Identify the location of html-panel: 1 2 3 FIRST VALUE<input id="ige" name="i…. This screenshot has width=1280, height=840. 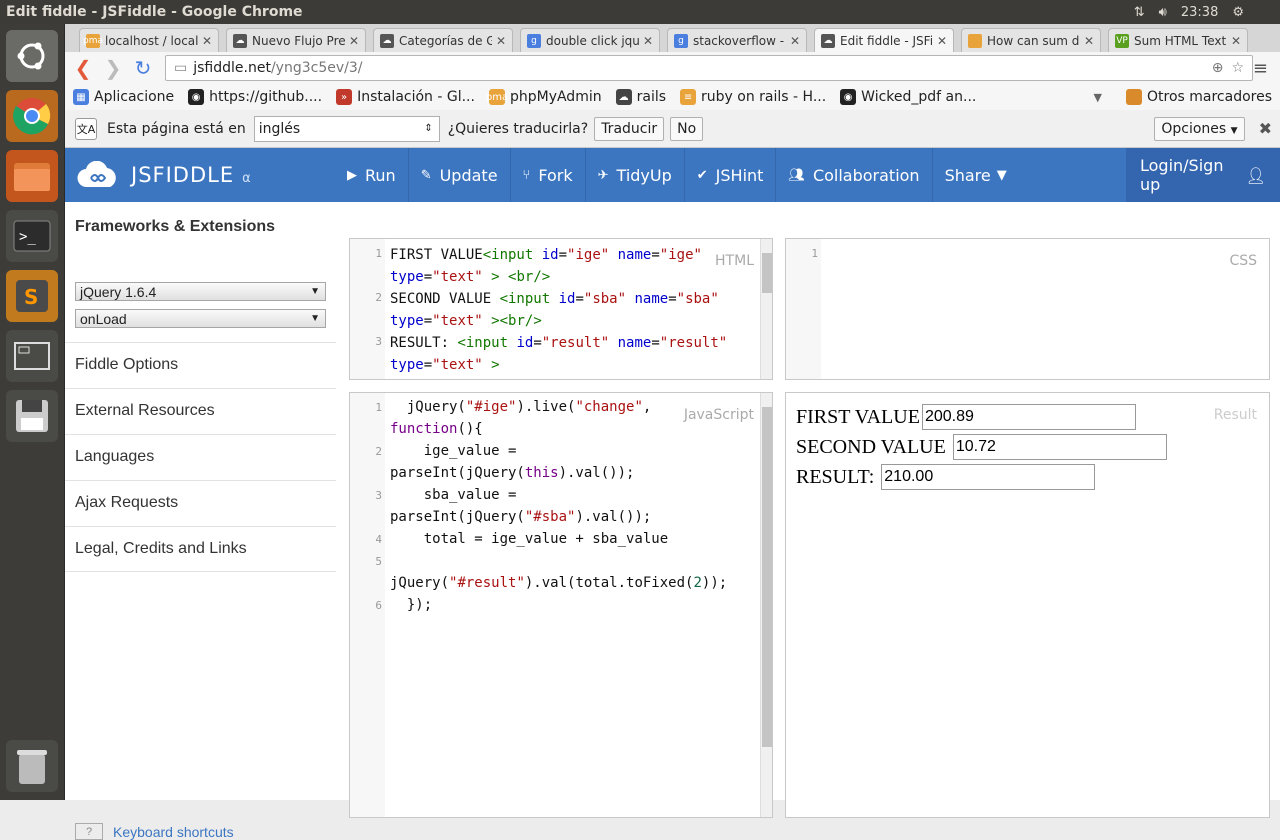
(561, 309).